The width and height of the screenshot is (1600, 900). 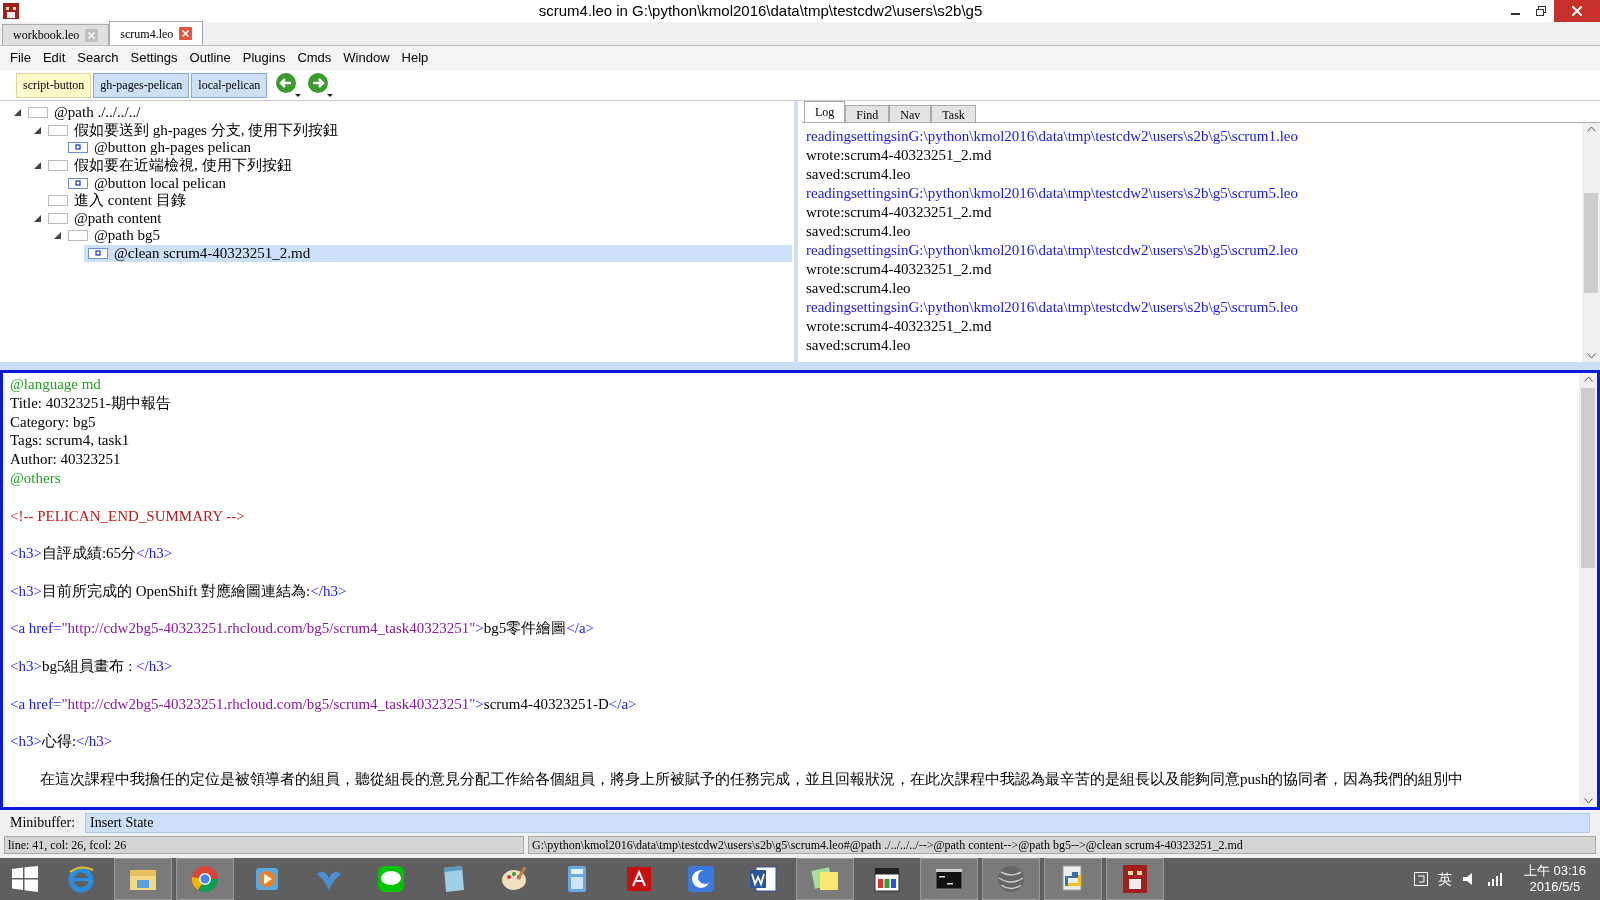 I want to click on tree-node: @button local pelican, so click(x=428, y=183).